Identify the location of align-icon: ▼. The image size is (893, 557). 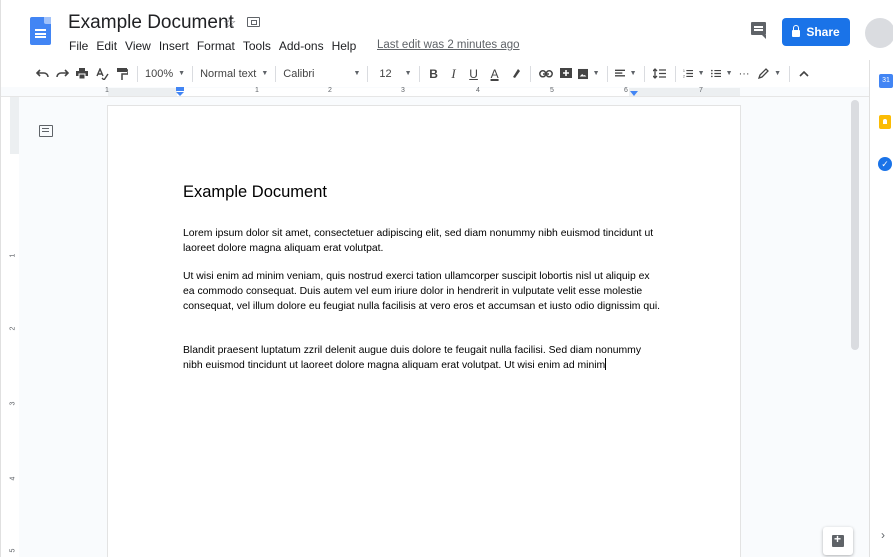
(625, 74).